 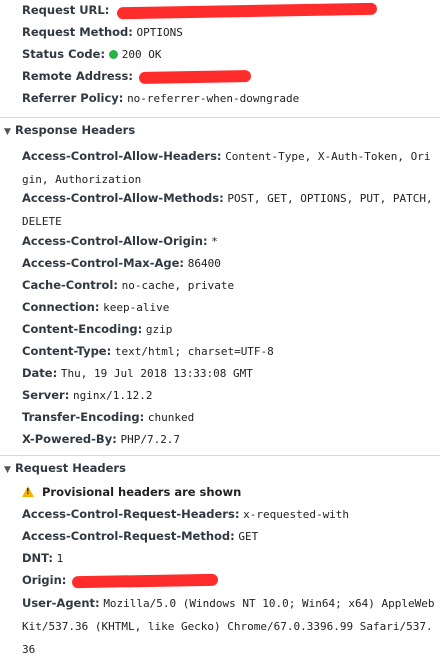 I want to click on header-row: Connection: keep-alive, so click(x=231, y=307).